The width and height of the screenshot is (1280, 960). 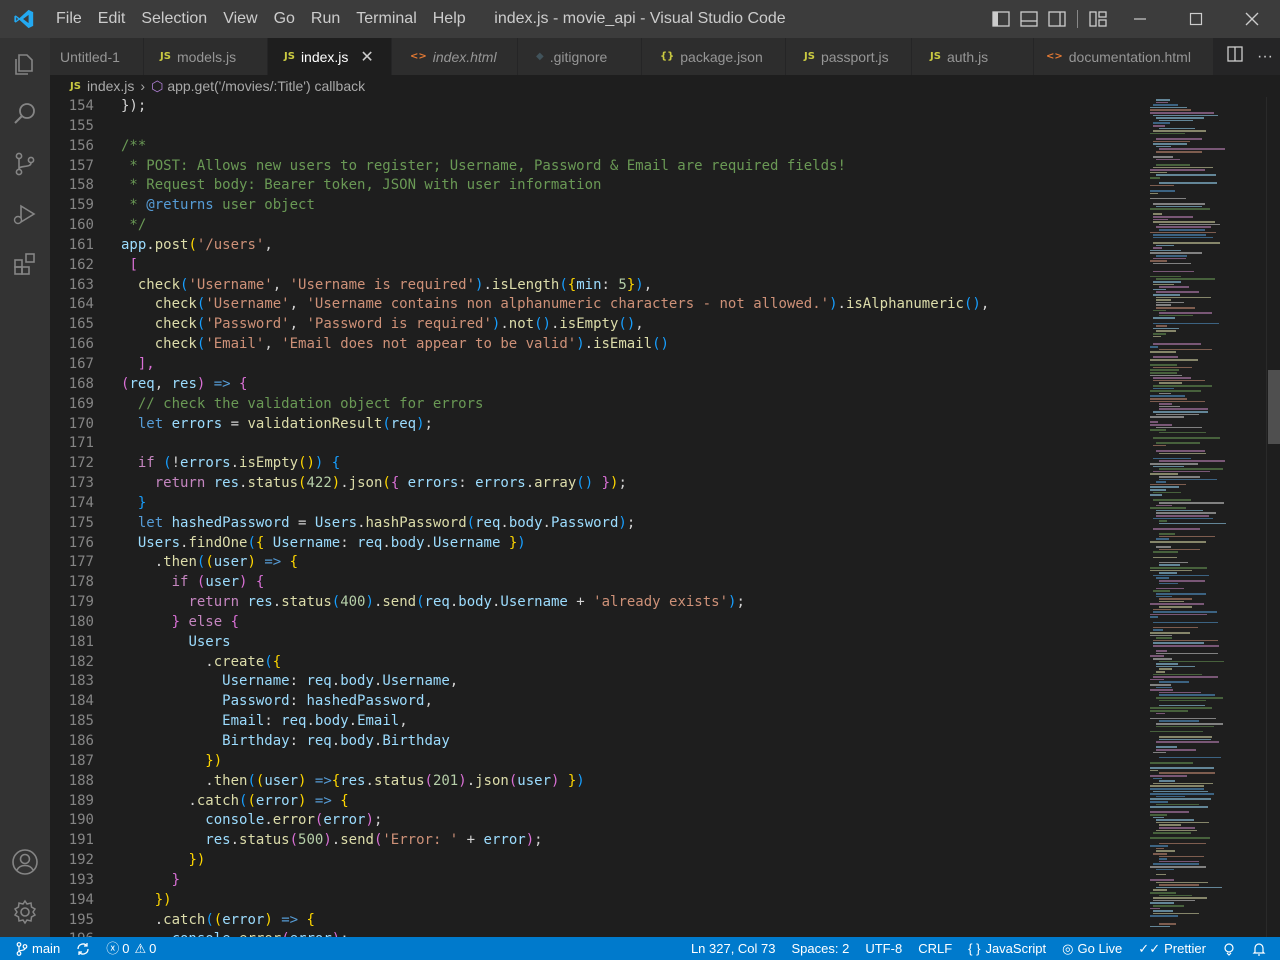 What do you see at coordinates (598, 365) in the screenshot?
I see `code-line: 167 ],` at bounding box center [598, 365].